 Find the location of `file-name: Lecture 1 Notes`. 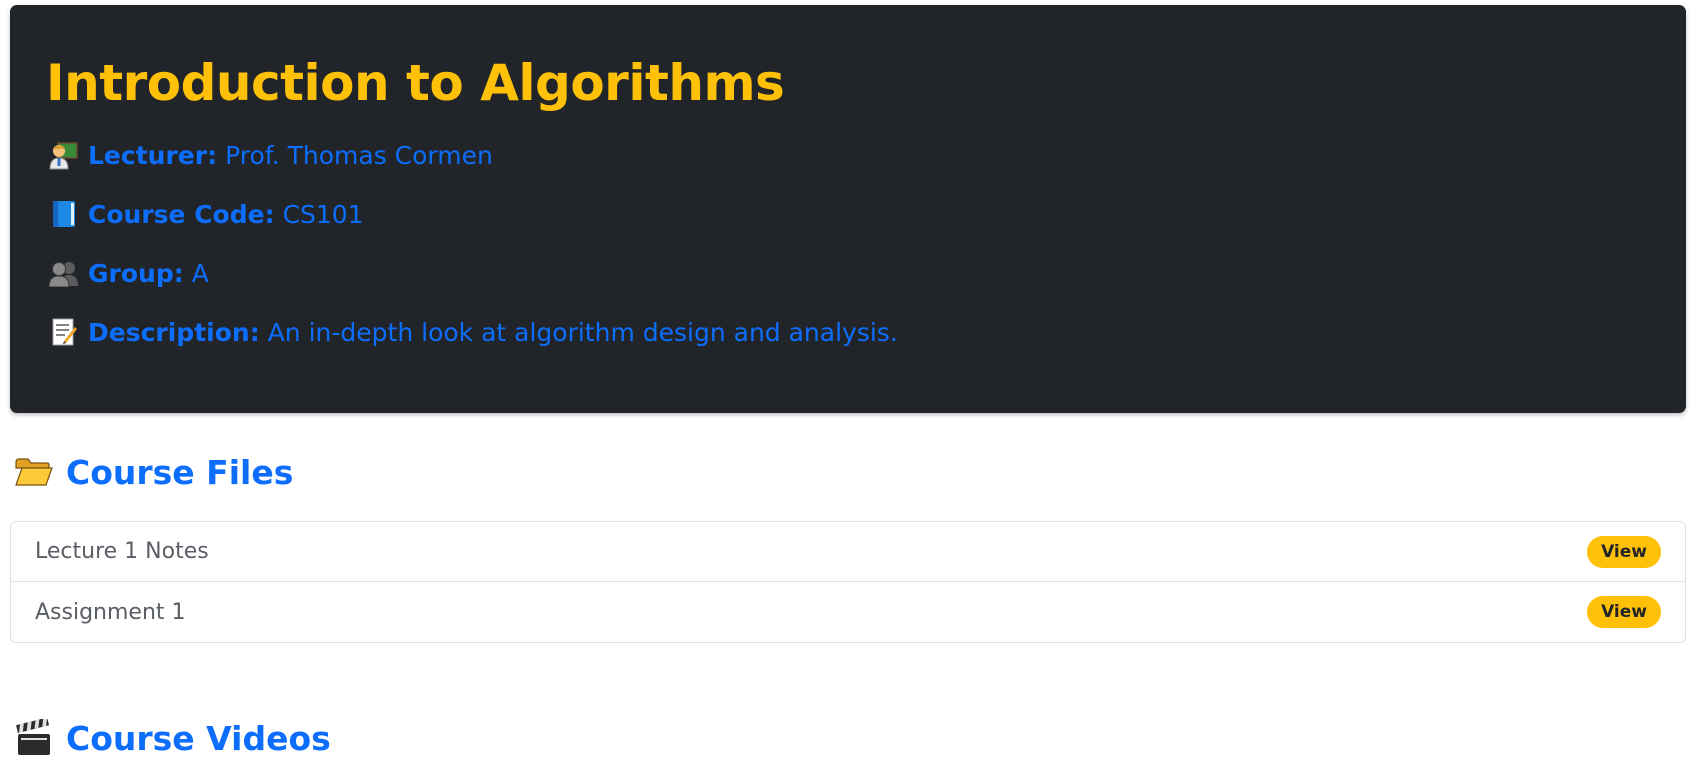

file-name: Lecture 1 Notes is located at coordinates (122, 551).